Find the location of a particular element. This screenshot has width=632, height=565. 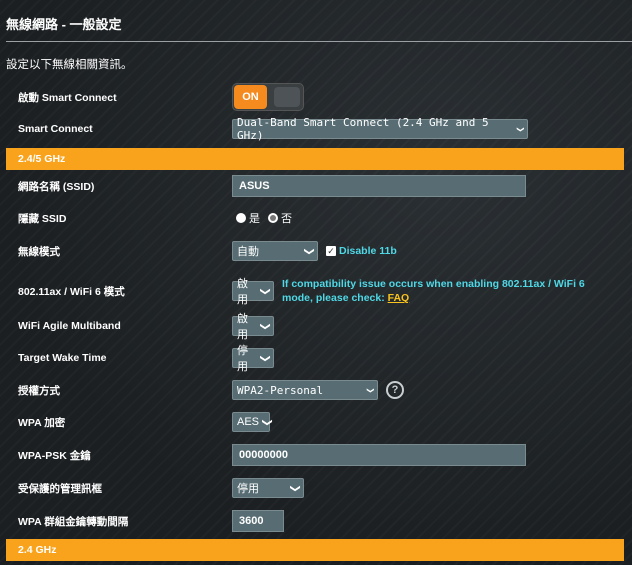

auth-method-select: WPA2-Personal ❯ is located at coordinates (305, 390).